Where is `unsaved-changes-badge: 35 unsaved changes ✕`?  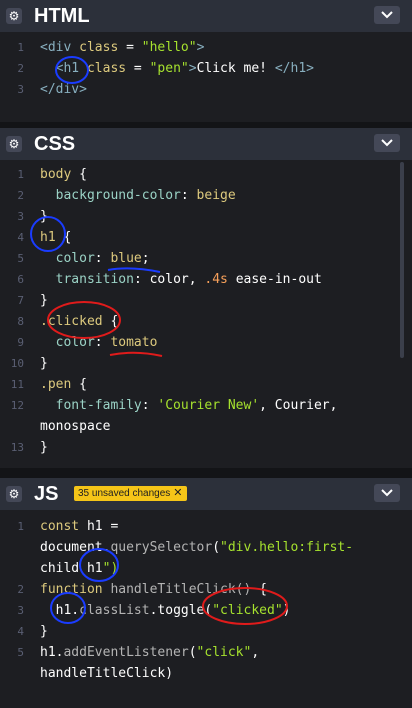
unsaved-changes-badge: 35 unsaved changes ✕ is located at coordinates (130, 493).